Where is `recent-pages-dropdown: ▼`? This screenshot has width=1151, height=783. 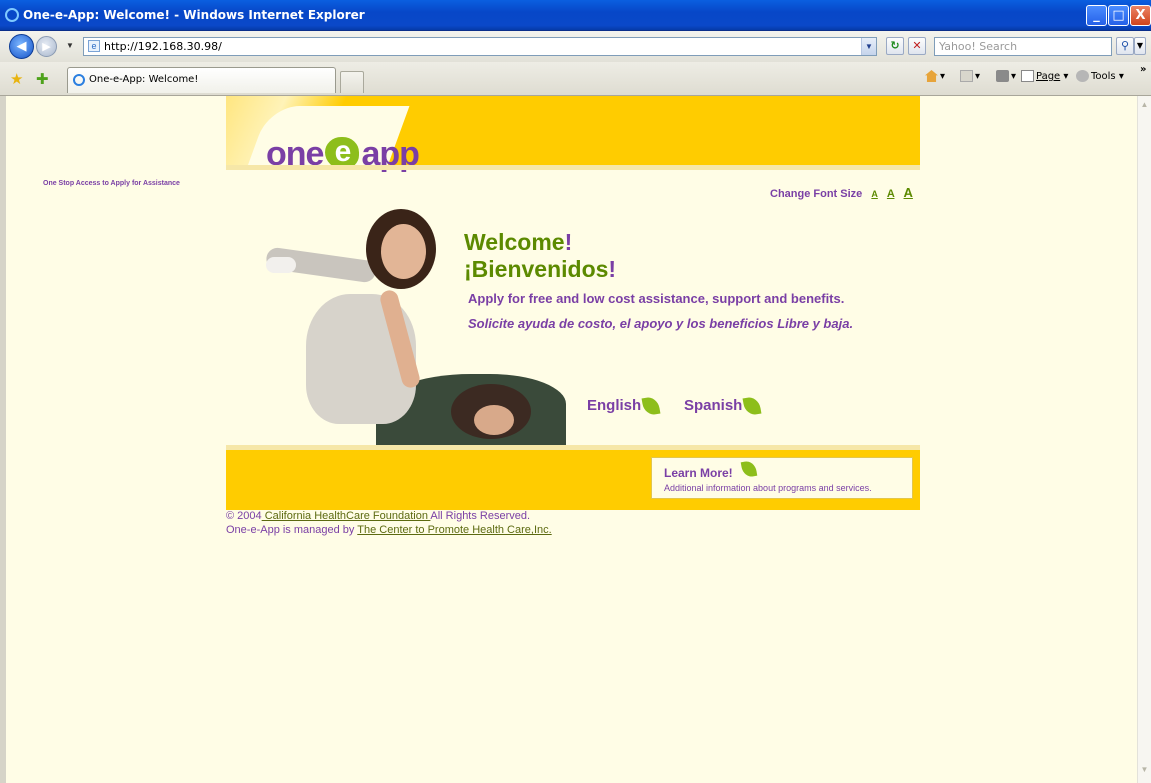
recent-pages-dropdown: ▼ is located at coordinates (70, 45).